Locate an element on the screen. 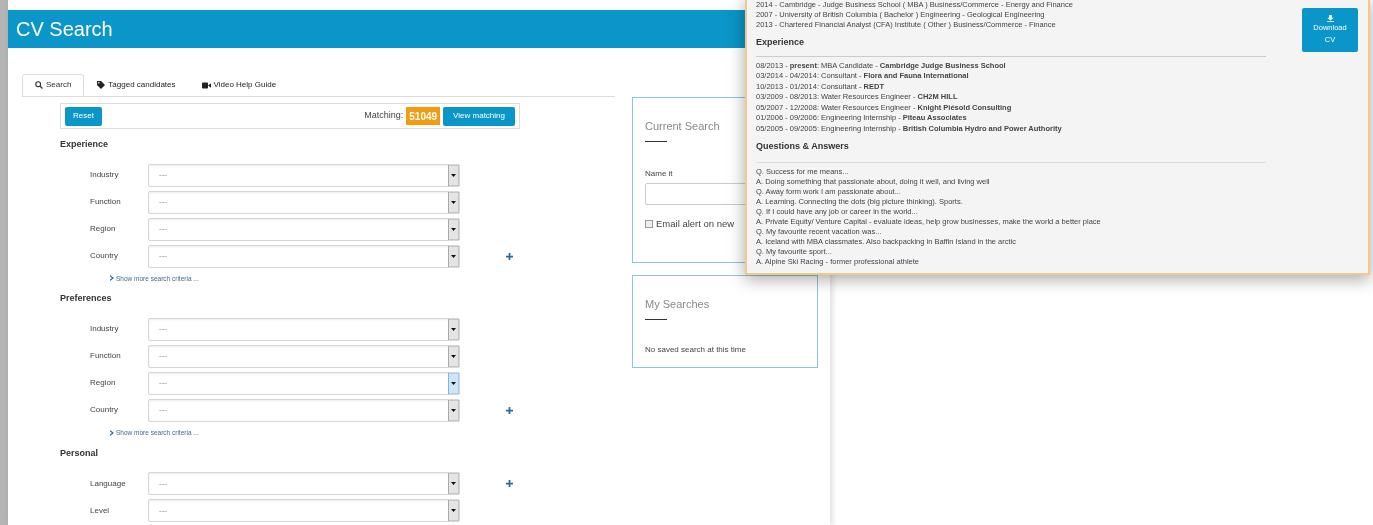 The height and width of the screenshot is (525, 1373). download-icon is located at coordinates (1330, 18).